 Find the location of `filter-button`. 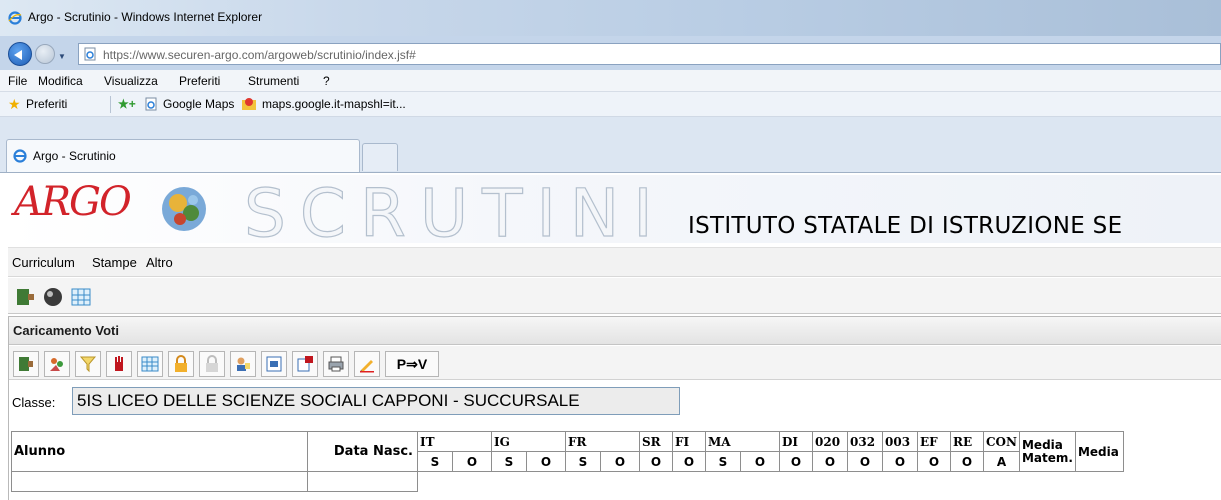

filter-button is located at coordinates (88, 364).